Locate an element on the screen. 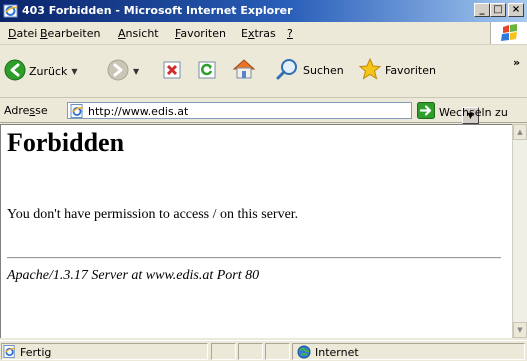 The height and width of the screenshot is (361, 527). status-bar: Fertig Internet is located at coordinates (263, 350).